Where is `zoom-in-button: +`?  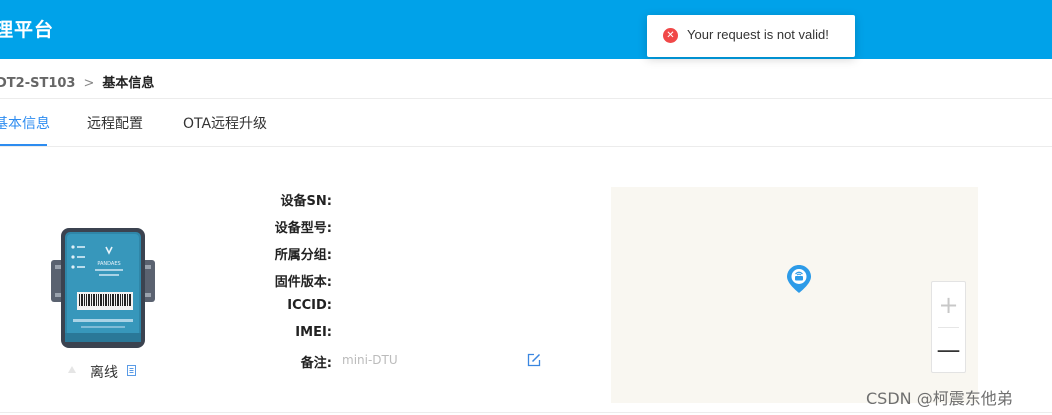 zoom-in-button: + is located at coordinates (948, 304).